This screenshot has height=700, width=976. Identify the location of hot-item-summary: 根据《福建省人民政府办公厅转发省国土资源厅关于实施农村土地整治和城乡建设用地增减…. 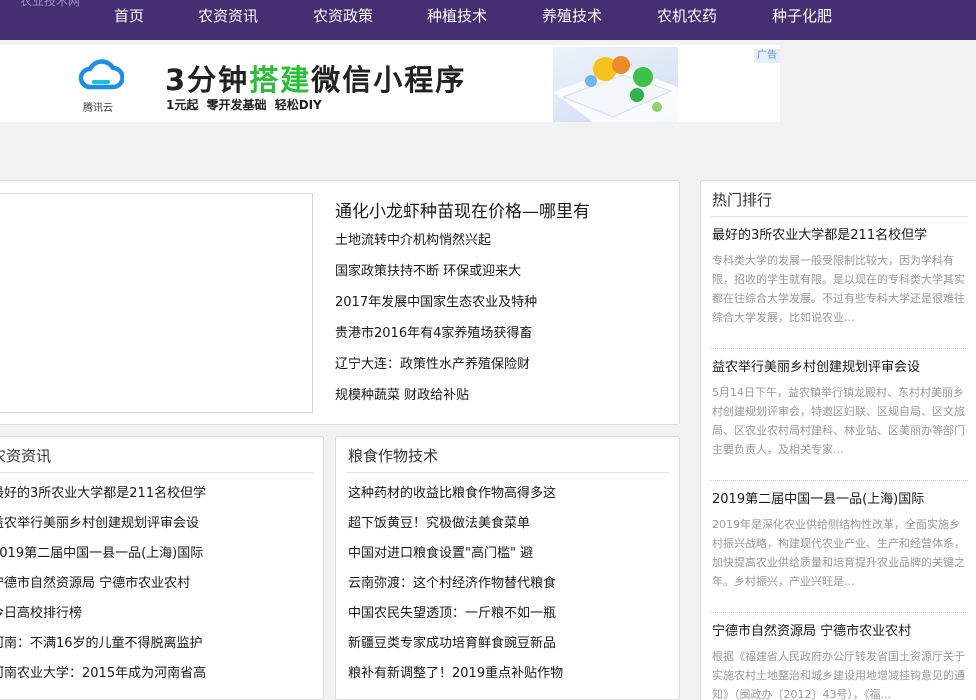
(838, 675).